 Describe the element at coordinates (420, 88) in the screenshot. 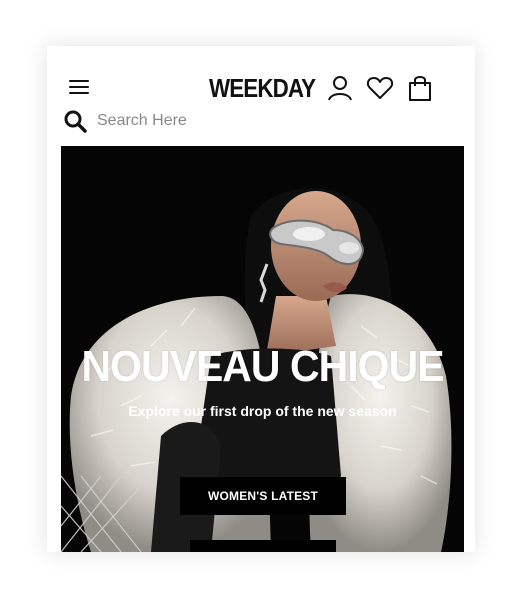

I see `shopping-bag-icon` at that location.